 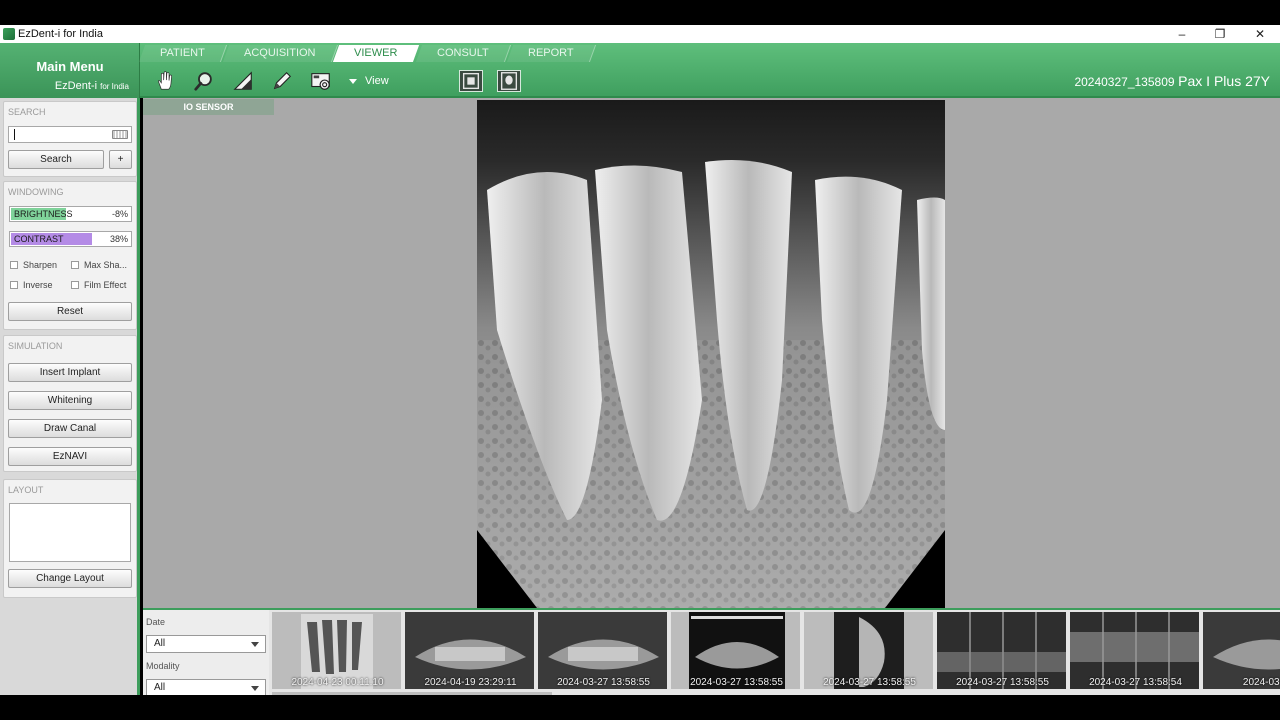 What do you see at coordinates (1260, 34) in the screenshot?
I see `close-button: ✕` at bounding box center [1260, 34].